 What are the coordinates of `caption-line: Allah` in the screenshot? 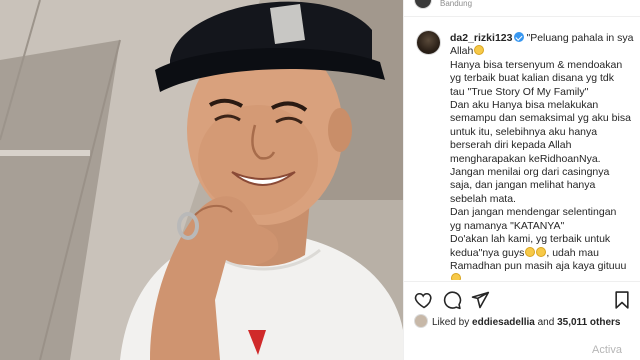 It's located at (462, 51).